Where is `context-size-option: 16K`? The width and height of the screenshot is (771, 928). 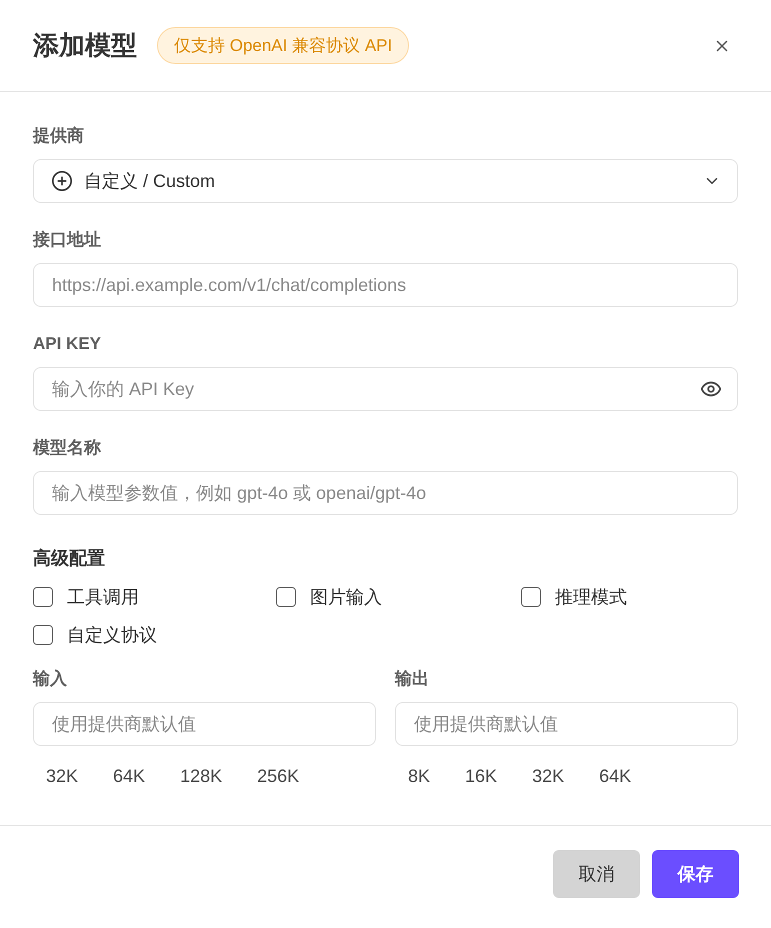 context-size-option: 16K is located at coordinates (481, 776).